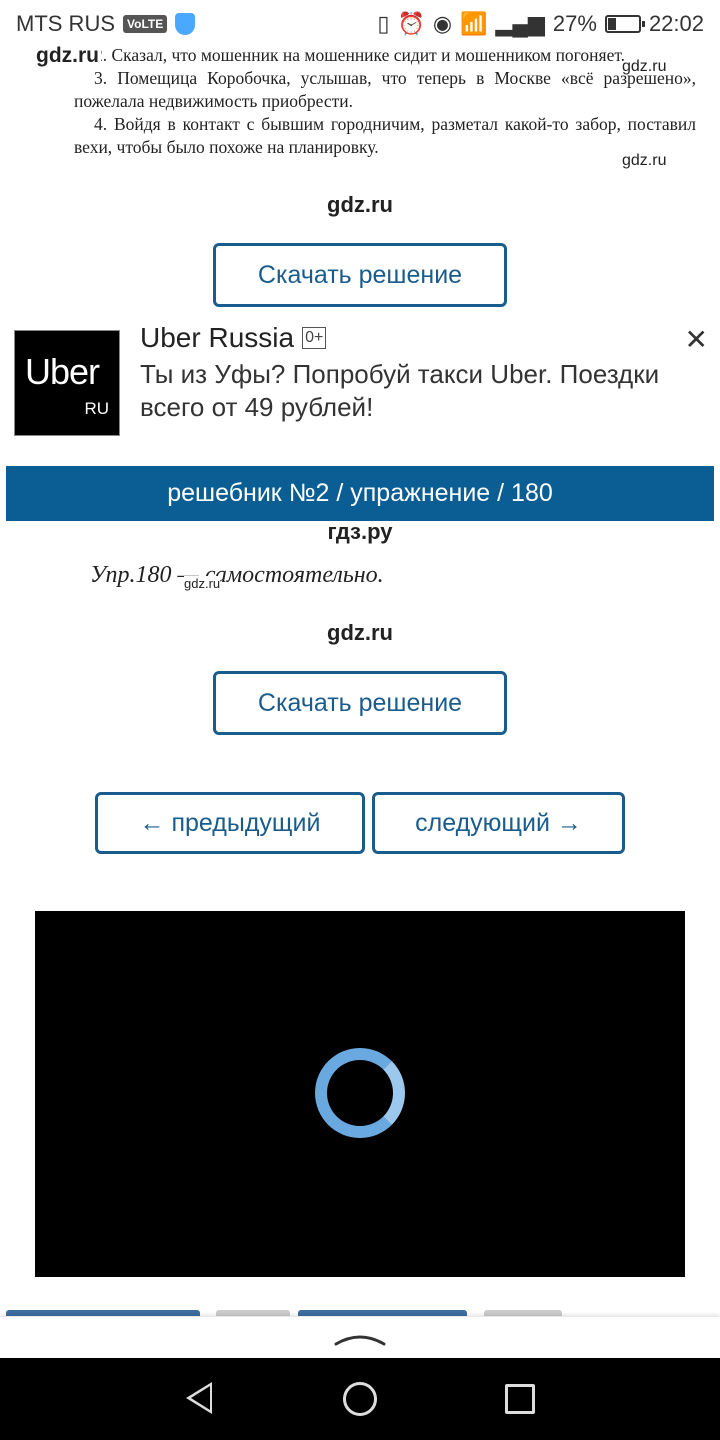 The image size is (720, 1440). I want to click on uber-logo: Uber RU, so click(67, 383).